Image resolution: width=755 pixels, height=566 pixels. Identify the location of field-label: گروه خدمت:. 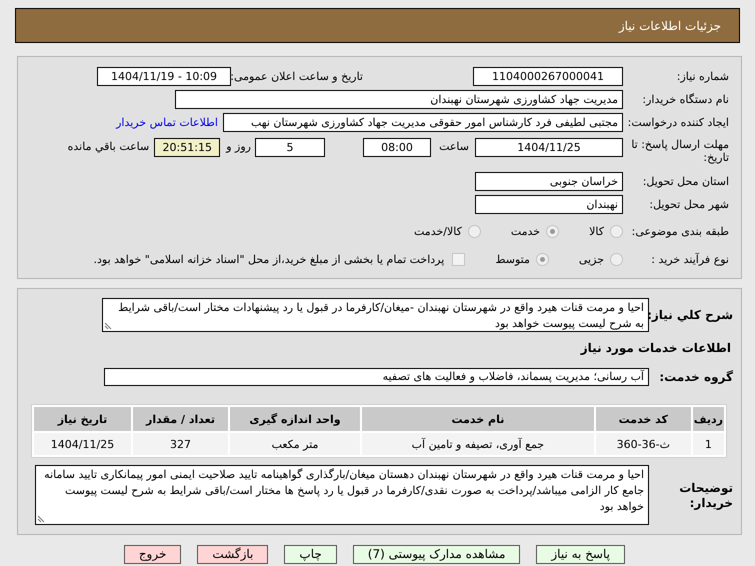
(696, 377).